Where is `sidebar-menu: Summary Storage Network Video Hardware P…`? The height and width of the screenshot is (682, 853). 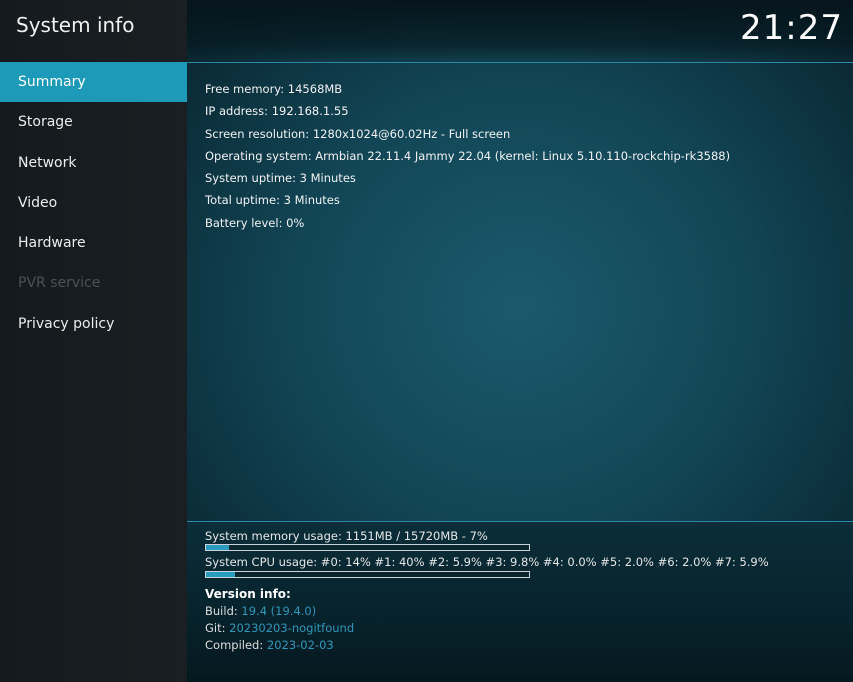 sidebar-menu: Summary Storage Network Video Hardware P… is located at coordinates (93, 203).